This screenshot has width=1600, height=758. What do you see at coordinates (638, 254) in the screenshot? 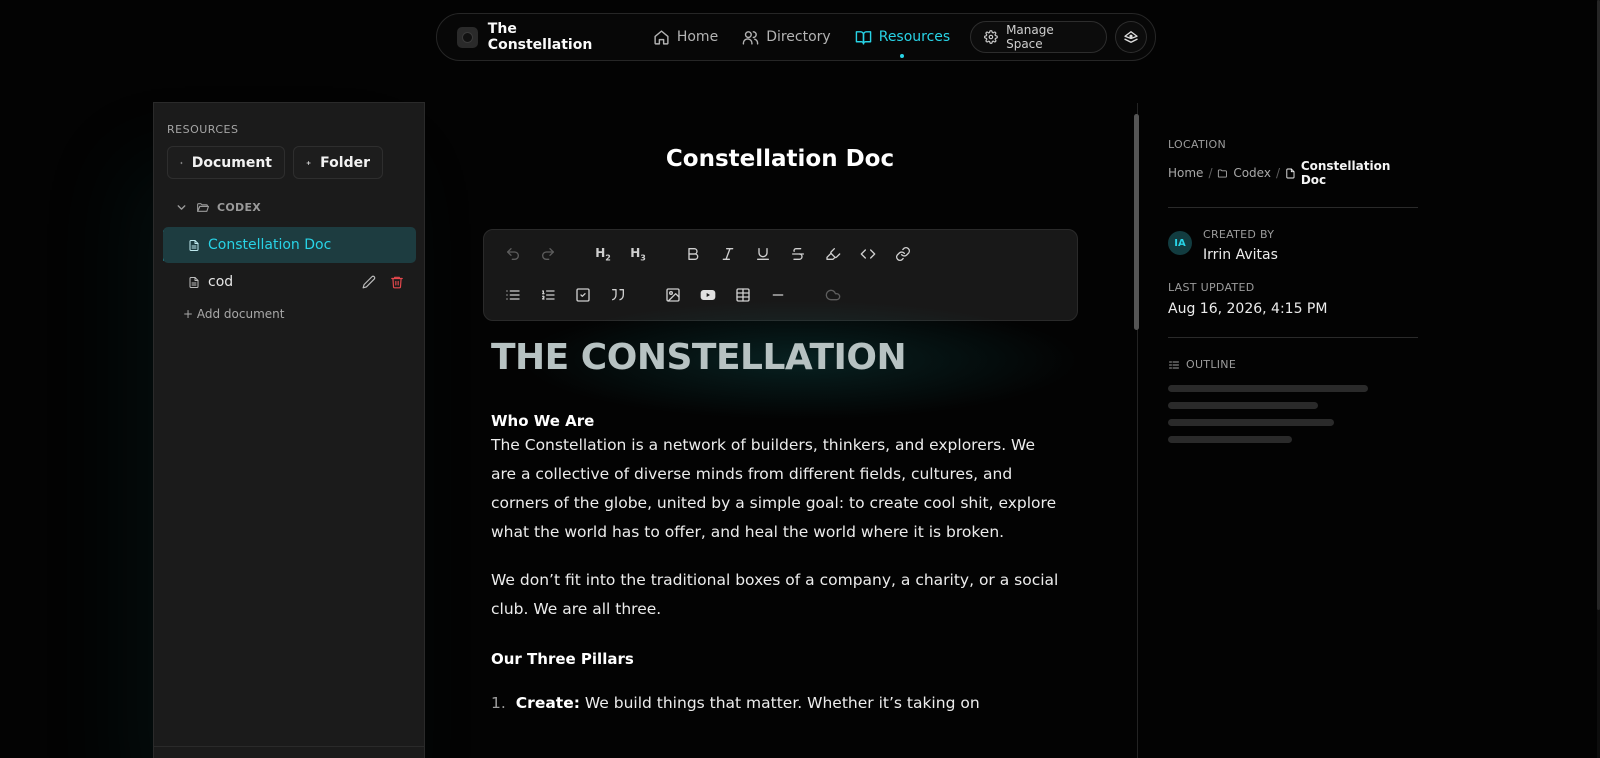
I see `heading-3-button: H3` at bounding box center [638, 254].